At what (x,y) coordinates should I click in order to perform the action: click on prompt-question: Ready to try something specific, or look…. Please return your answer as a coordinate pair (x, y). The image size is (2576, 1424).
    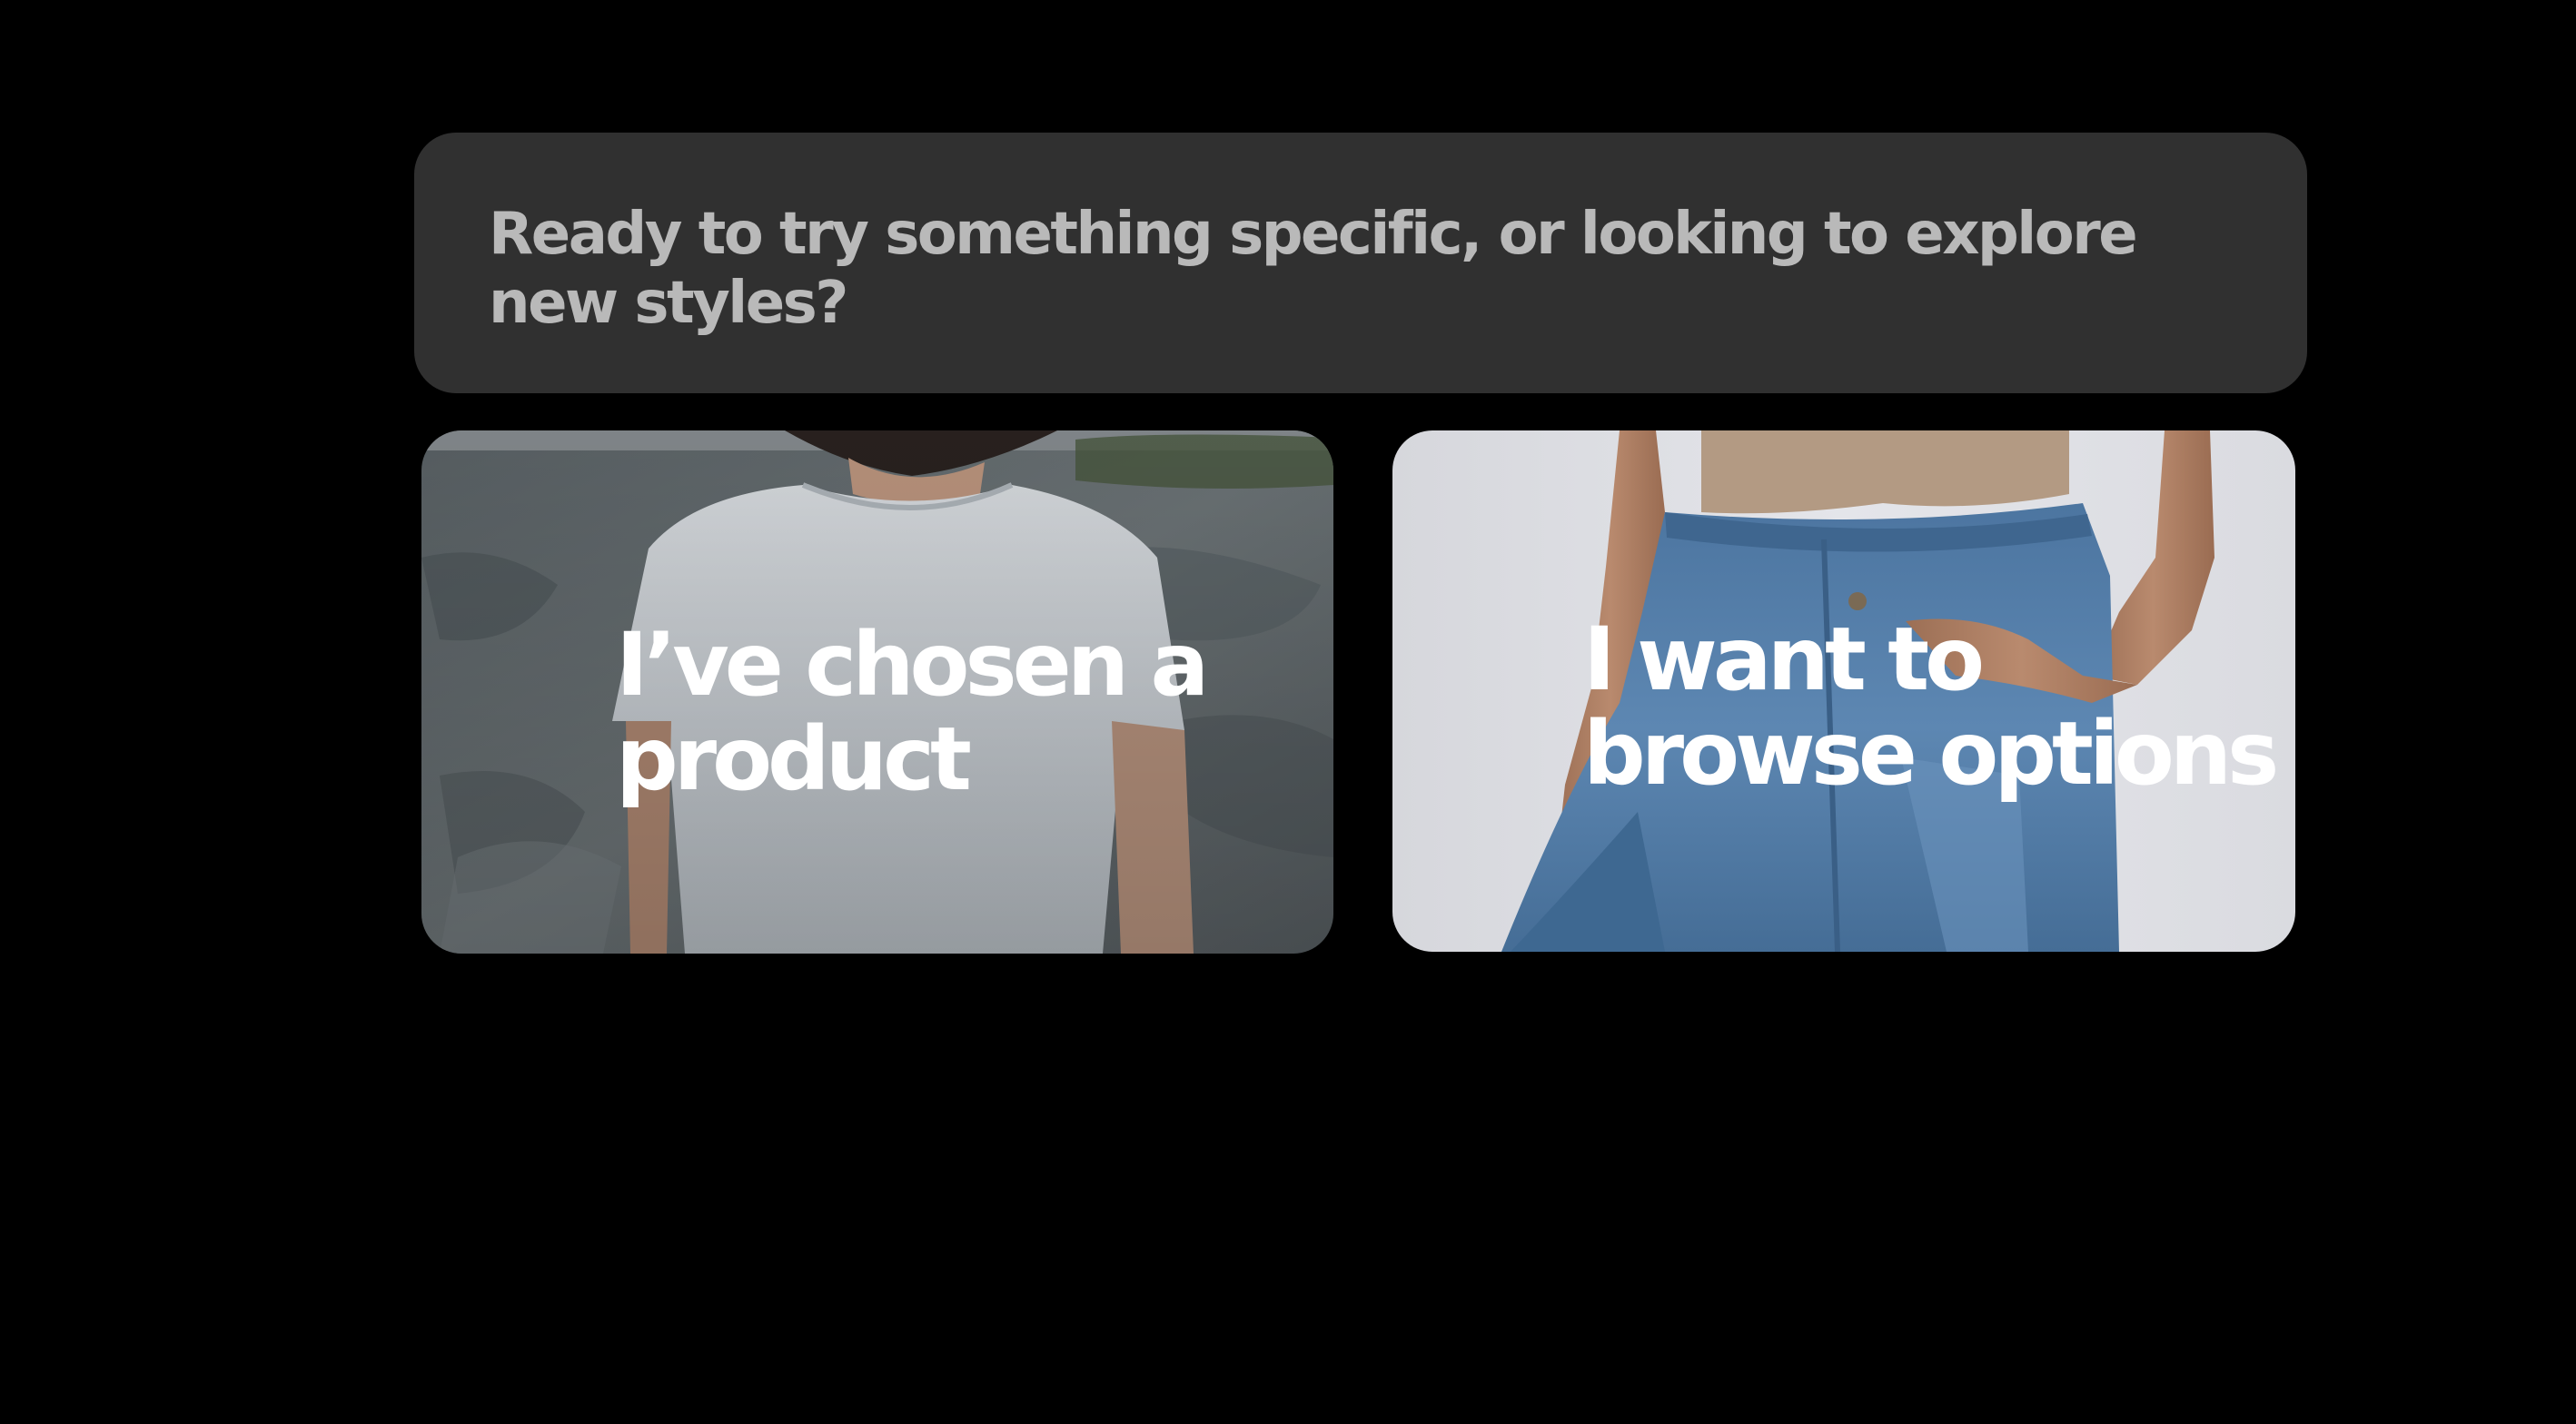
    Looking at the image, I should click on (1313, 269).